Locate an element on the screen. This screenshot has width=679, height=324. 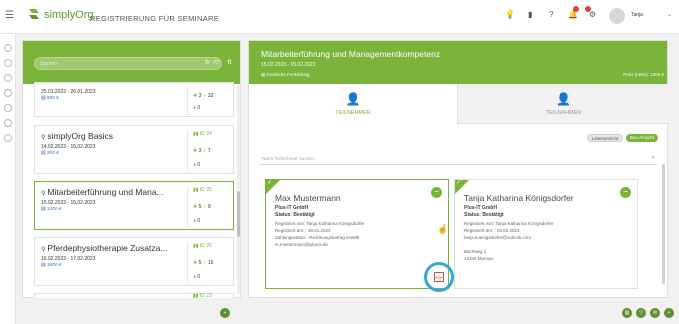
seminar-price: ▤ 600 € is located at coordinates (50, 98).